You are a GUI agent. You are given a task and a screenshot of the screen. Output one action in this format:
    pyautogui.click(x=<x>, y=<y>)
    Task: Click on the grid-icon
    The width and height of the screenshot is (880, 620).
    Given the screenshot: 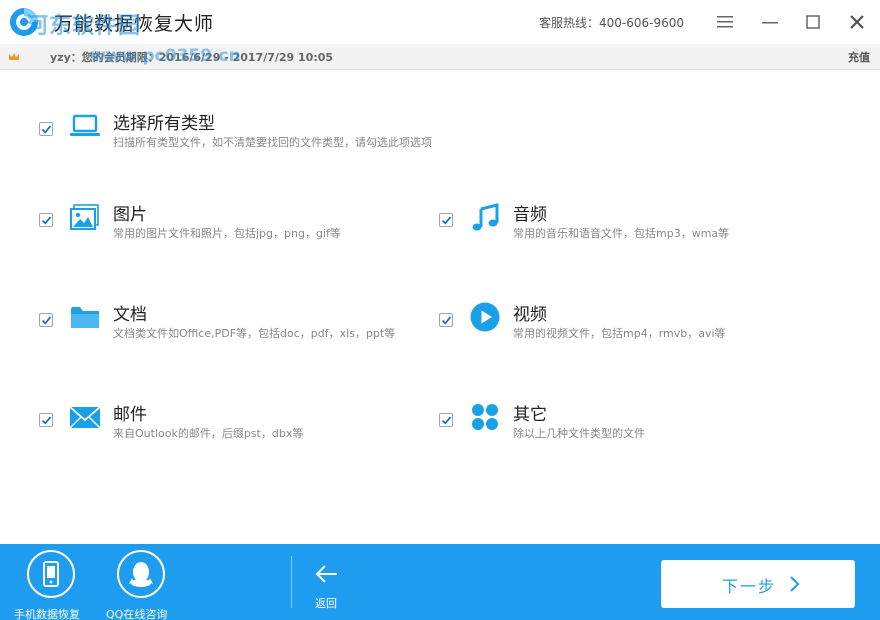 What is the action you would take?
    pyautogui.click(x=485, y=417)
    